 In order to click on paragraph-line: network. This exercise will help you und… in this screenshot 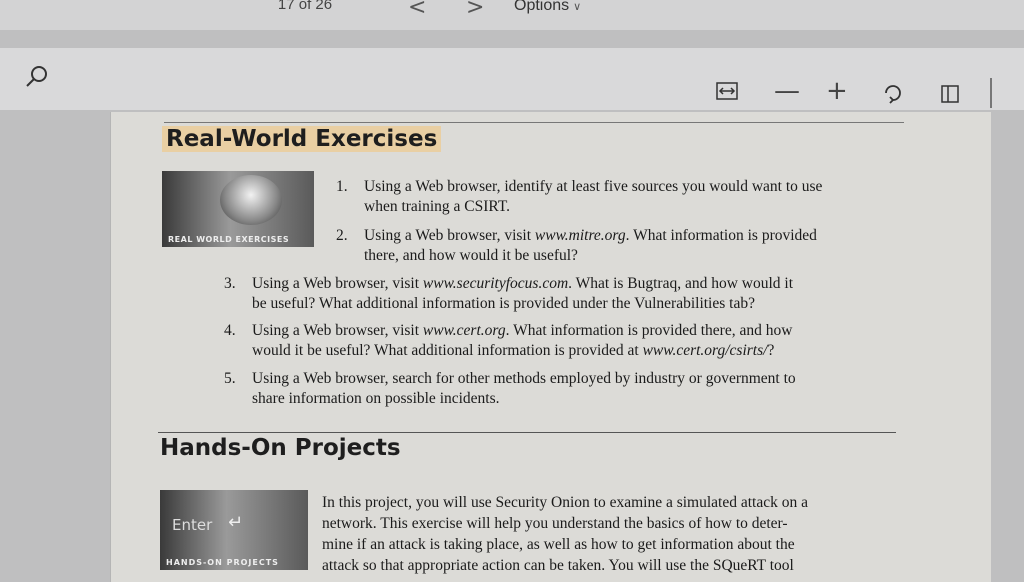, I will do `click(555, 523)`.